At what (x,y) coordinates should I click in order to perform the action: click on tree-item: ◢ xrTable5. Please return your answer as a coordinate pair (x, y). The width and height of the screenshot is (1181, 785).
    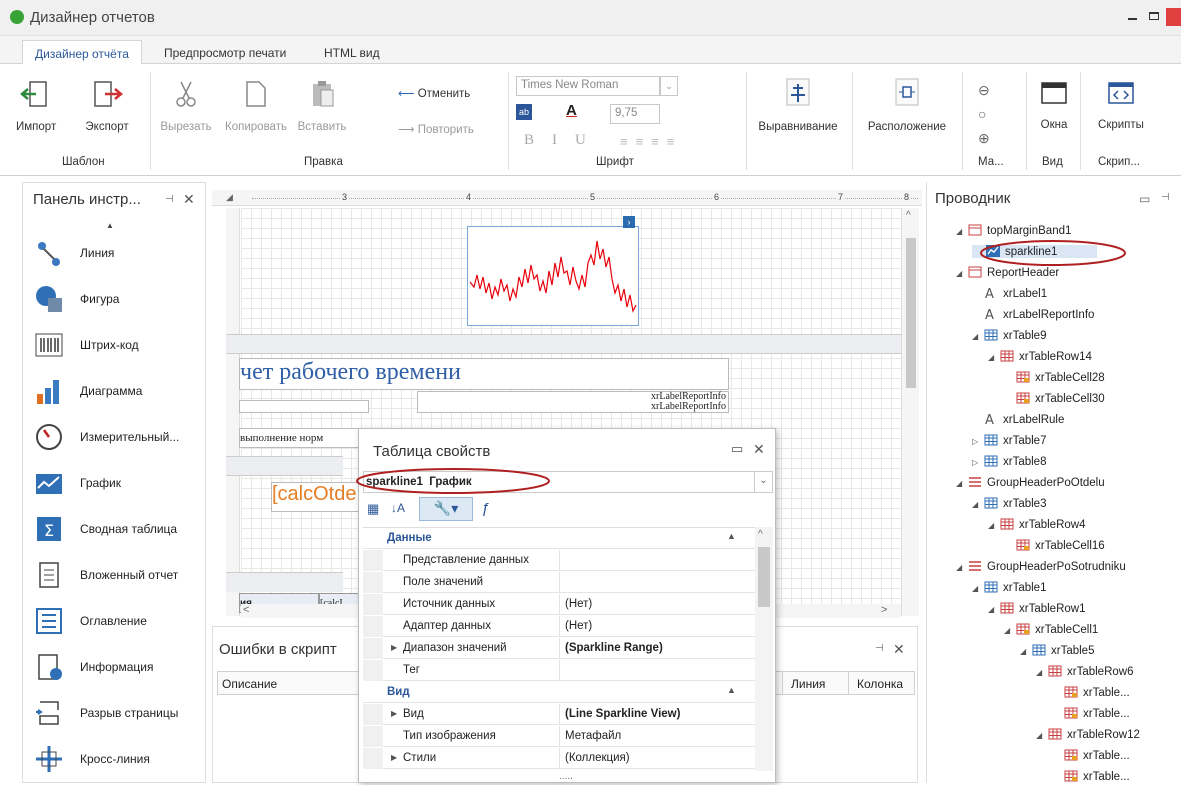
    Looking at the image, I should click on (1057, 650).